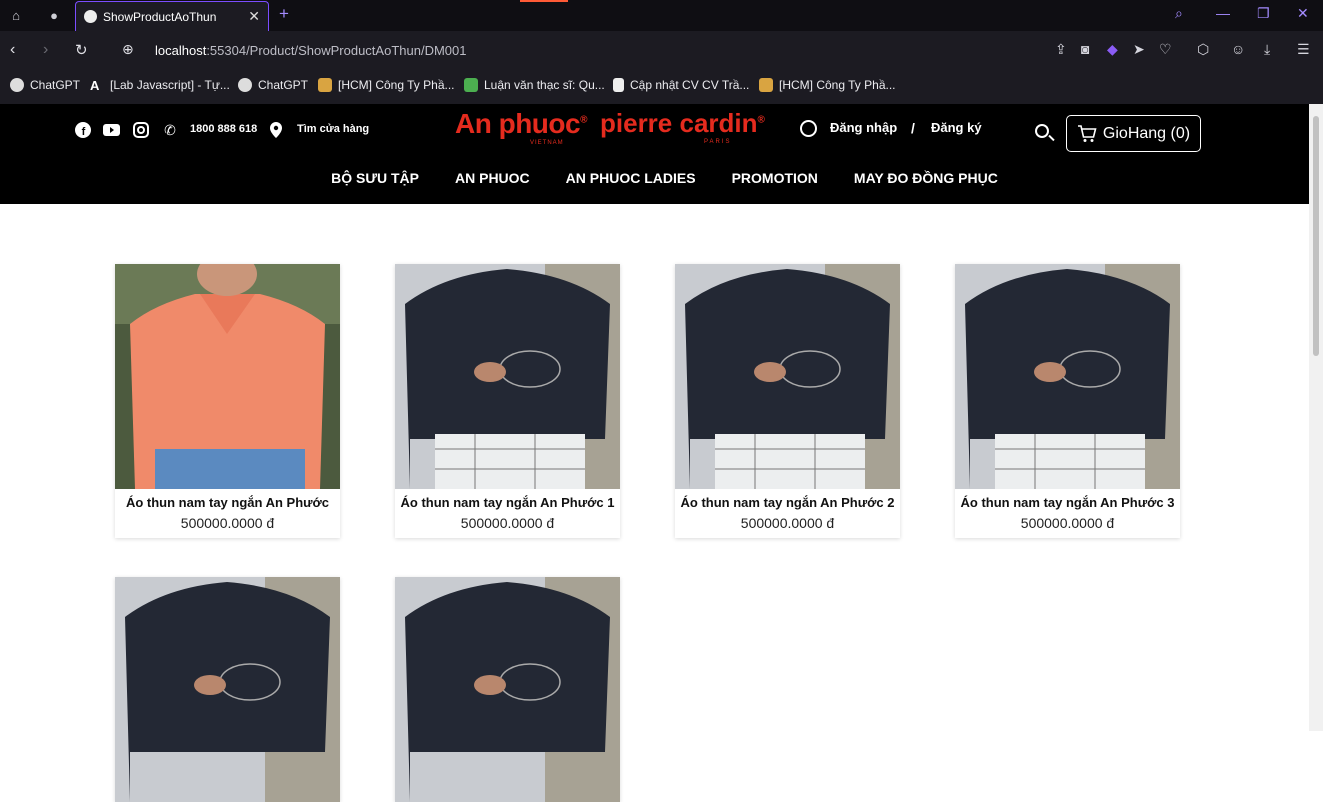 This screenshot has width=1323, height=802. I want to click on user-icon, so click(808, 128).